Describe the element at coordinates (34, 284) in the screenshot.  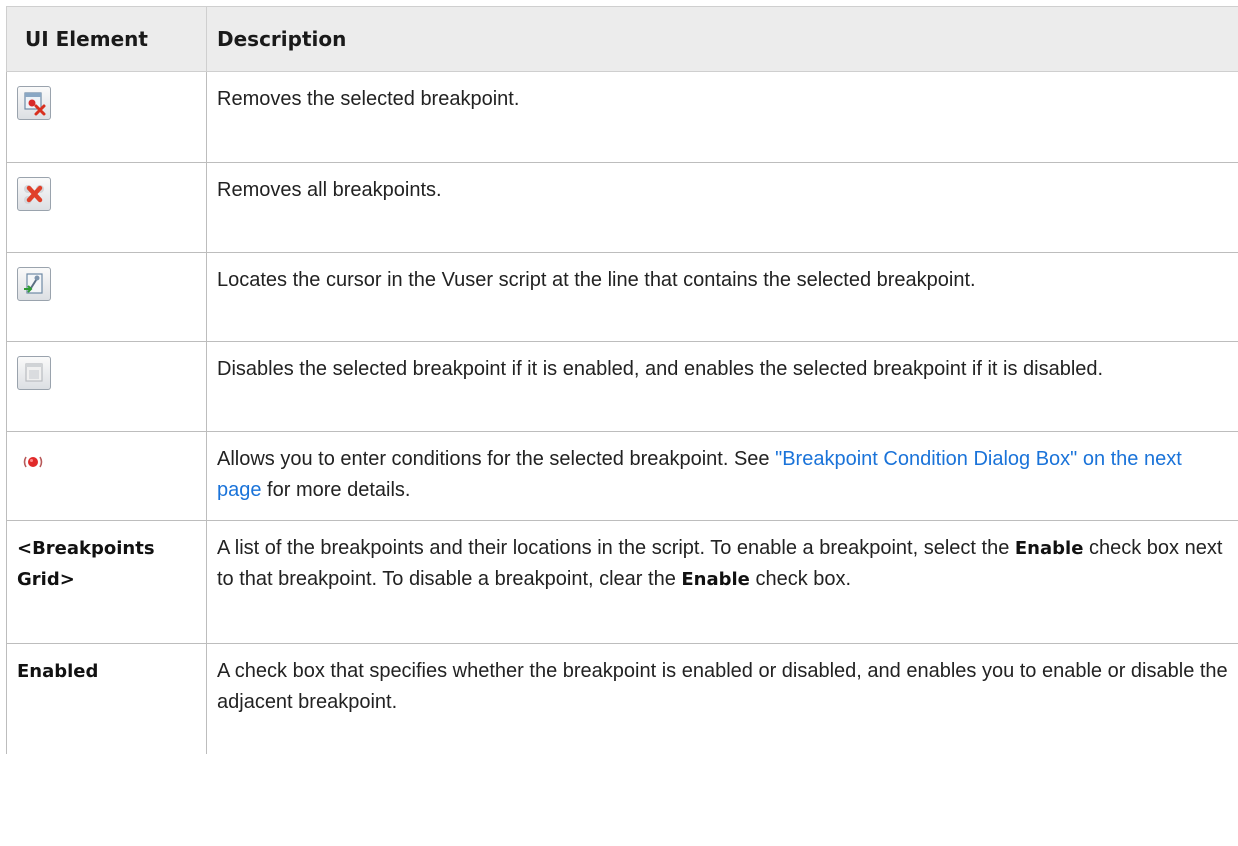
I see `goto-source-icon` at that location.